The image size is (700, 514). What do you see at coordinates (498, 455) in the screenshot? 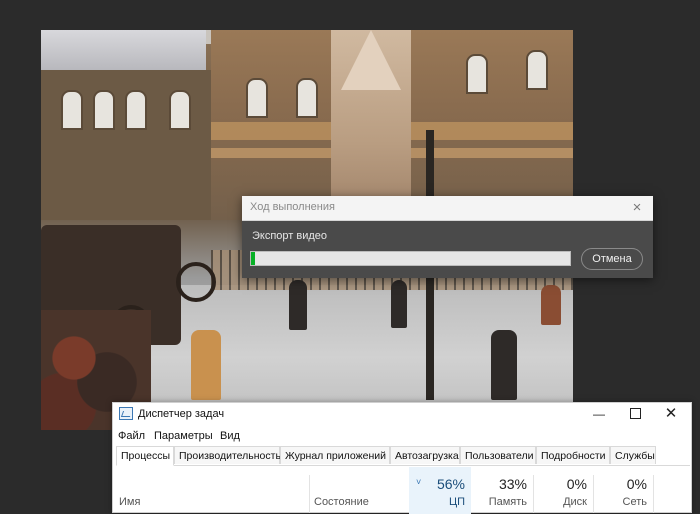
I see `tab-users: Пользователи` at bounding box center [498, 455].